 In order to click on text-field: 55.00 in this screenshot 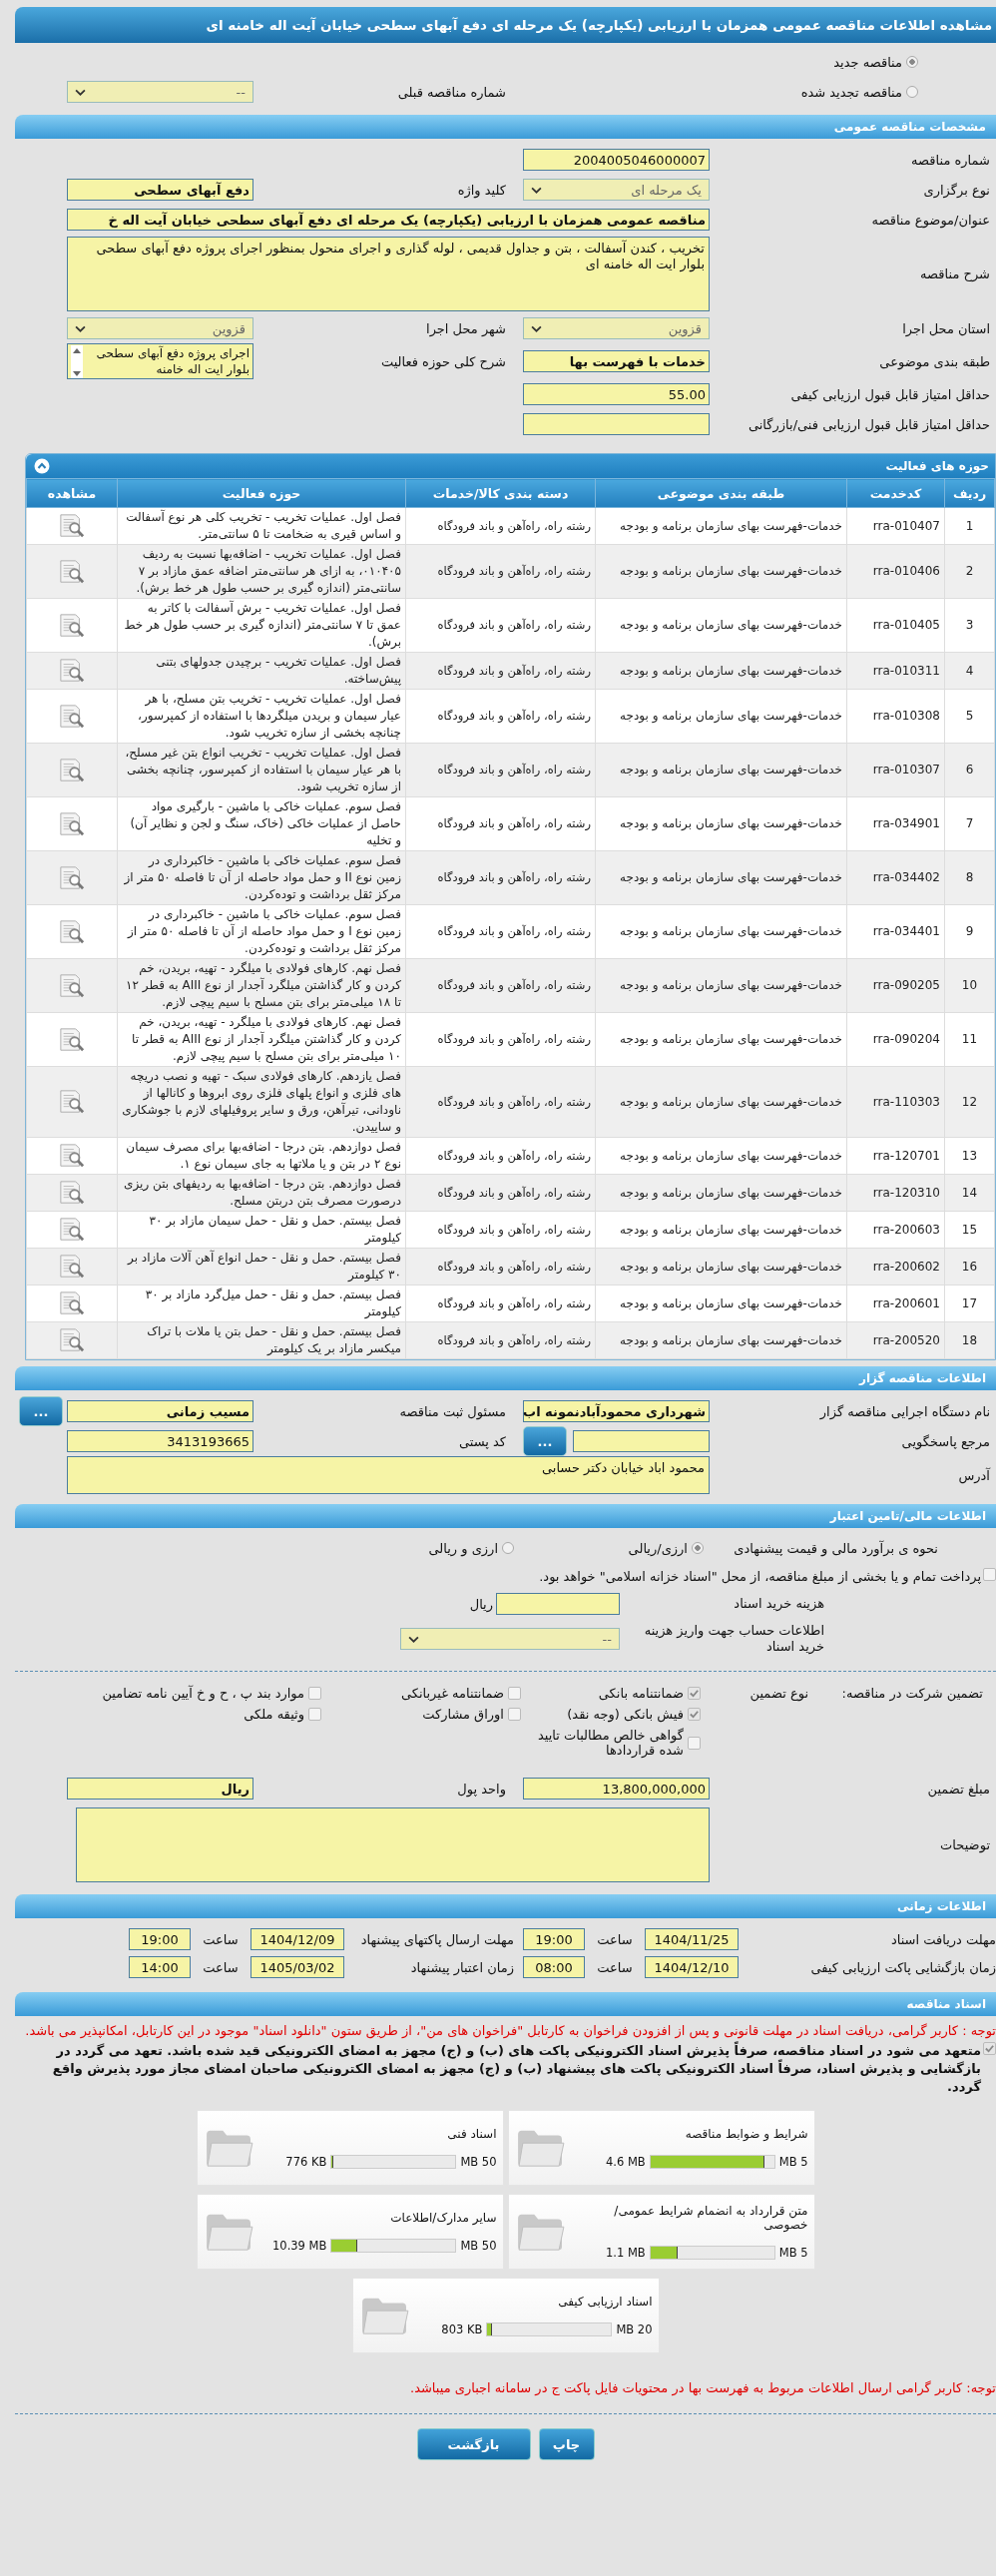, I will do `click(616, 394)`.